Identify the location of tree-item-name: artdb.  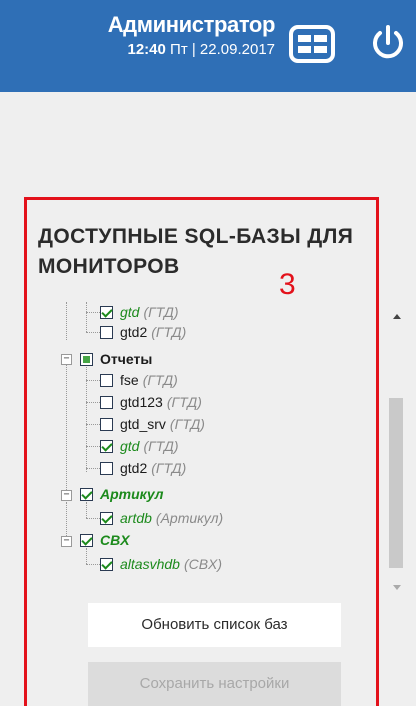
(136, 518).